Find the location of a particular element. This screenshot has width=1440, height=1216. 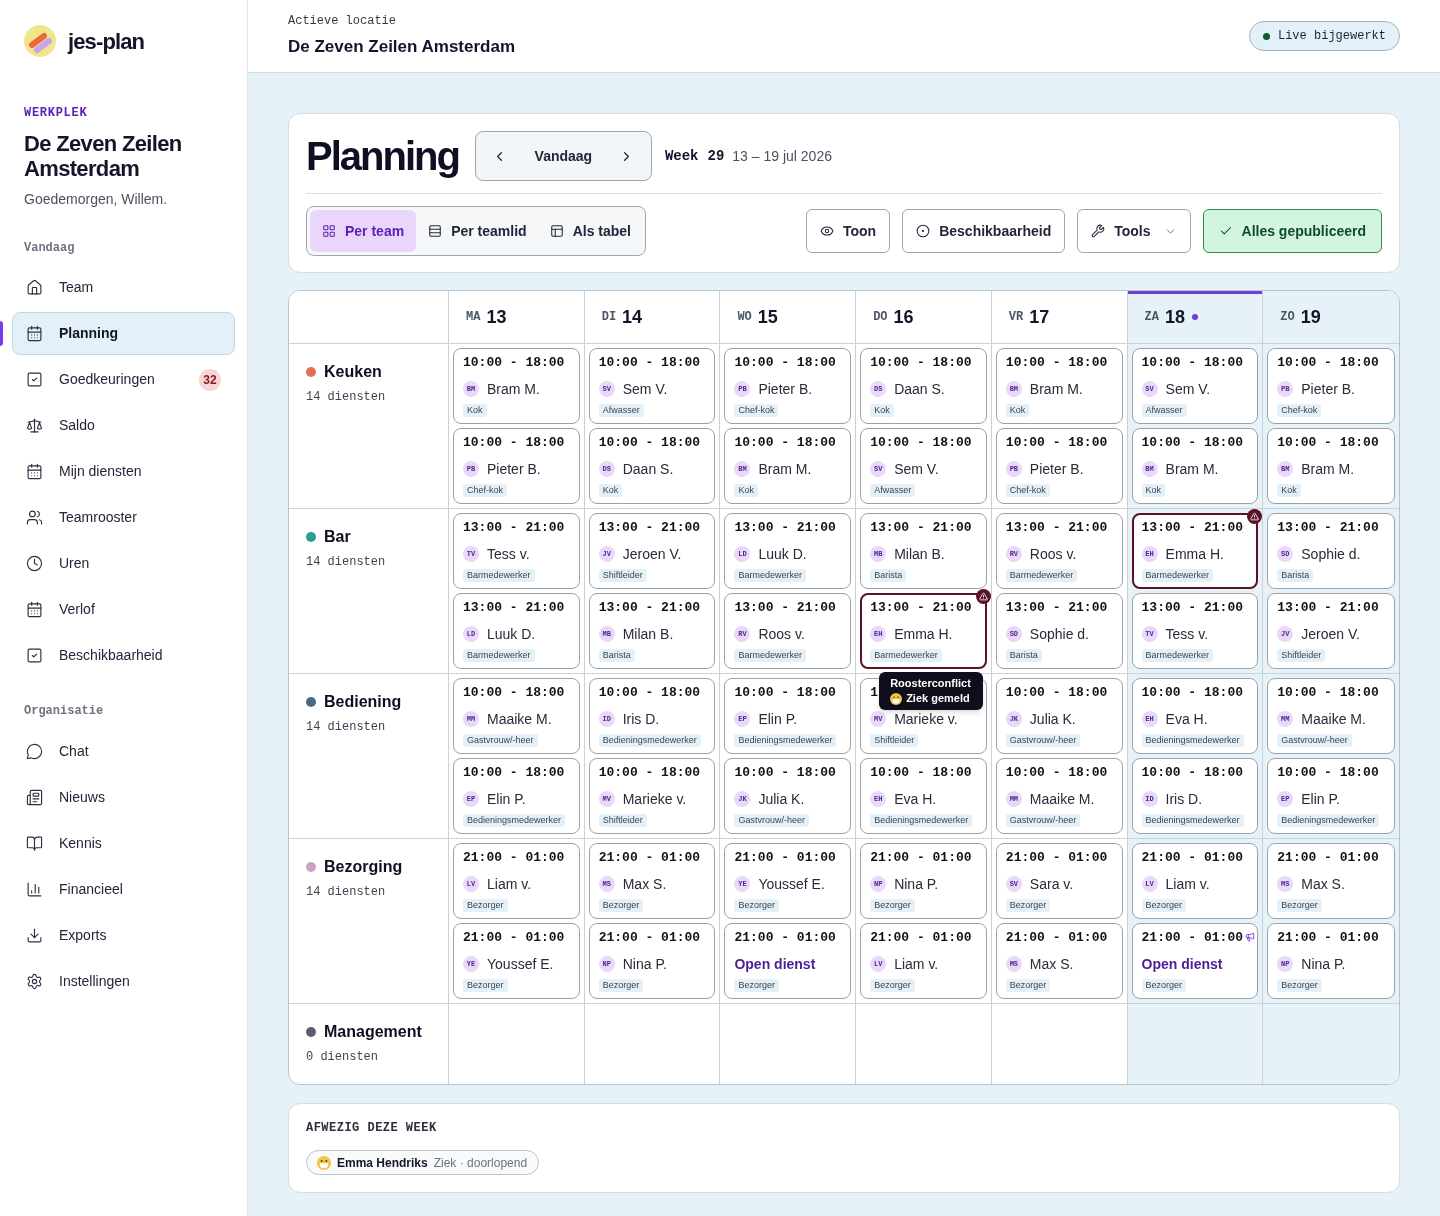

active-indicator is located at coordinates (1, 333).